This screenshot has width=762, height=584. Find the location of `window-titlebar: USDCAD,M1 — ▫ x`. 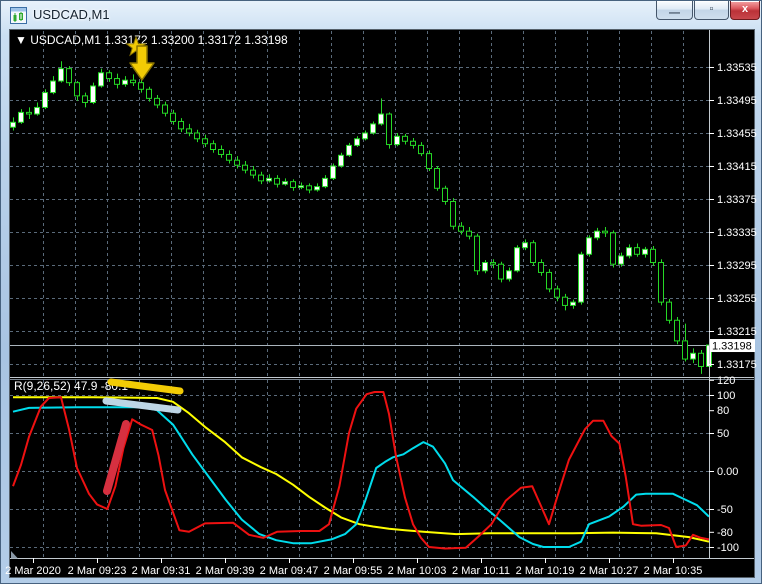

window-titlebar: USDCAD,M1 — ▫ x is located at coordinates (381, 15).